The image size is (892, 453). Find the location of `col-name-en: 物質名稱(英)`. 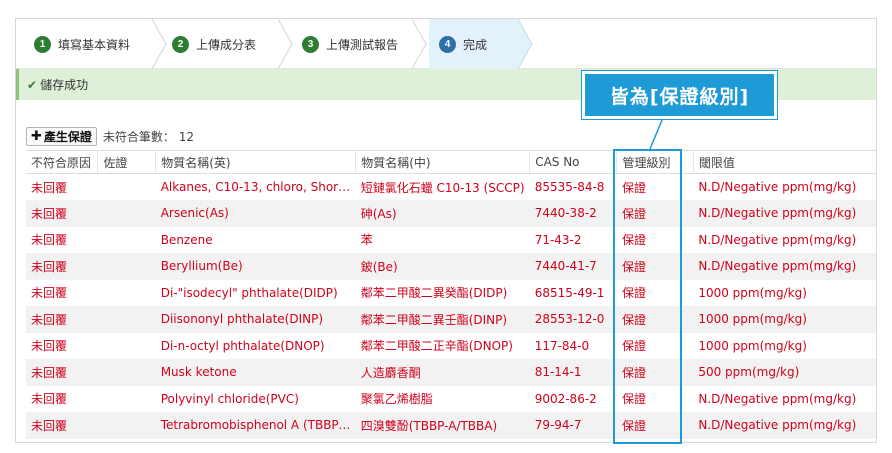

col-name-en: 物質名稱(英) is located at coordinates (256, 162).